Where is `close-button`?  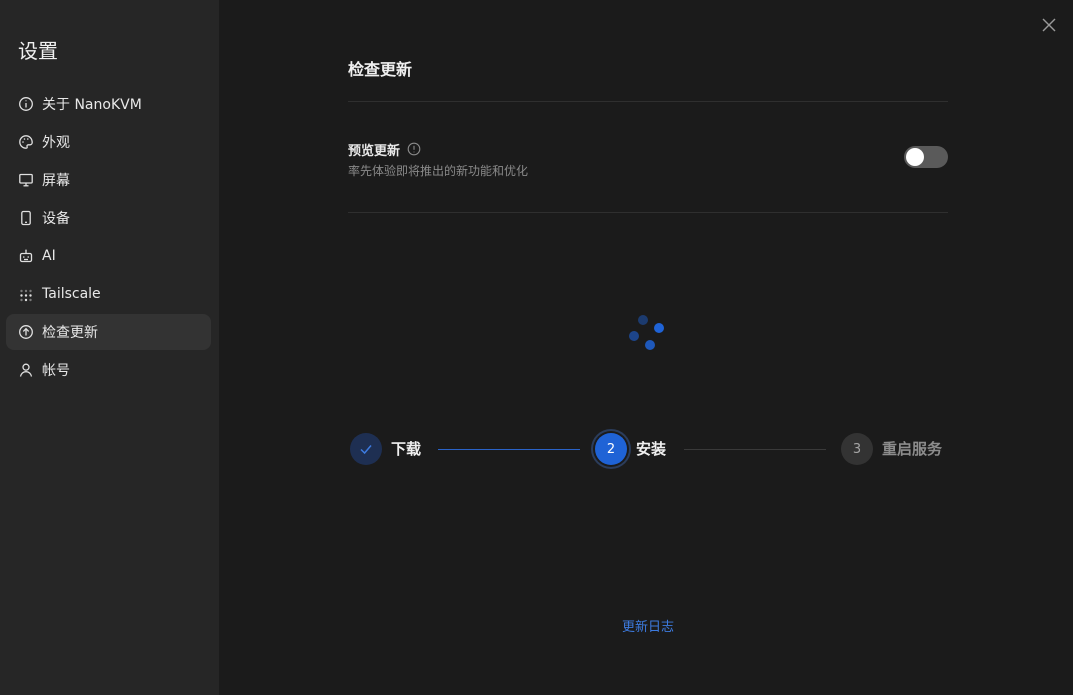
close-button is located at coordinates (1049, 25).